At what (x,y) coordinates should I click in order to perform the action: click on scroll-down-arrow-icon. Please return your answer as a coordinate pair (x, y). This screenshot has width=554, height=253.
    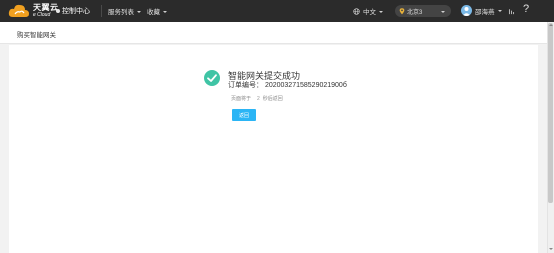
    Looking at the image, I should click on (551, 249).